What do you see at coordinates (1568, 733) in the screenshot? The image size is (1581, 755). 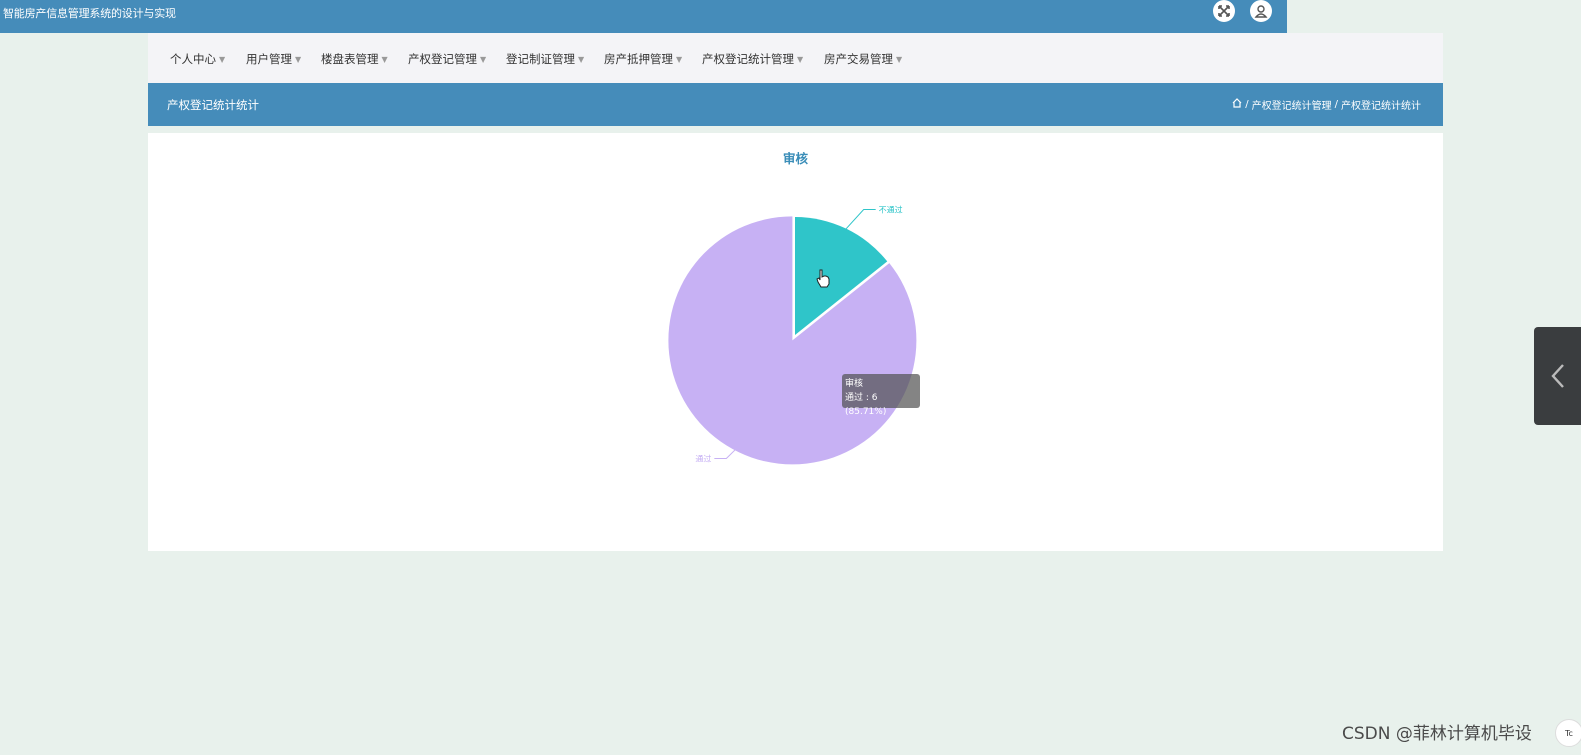 I see `watermark-badge: Tc` at bounding box center [1568, 733].